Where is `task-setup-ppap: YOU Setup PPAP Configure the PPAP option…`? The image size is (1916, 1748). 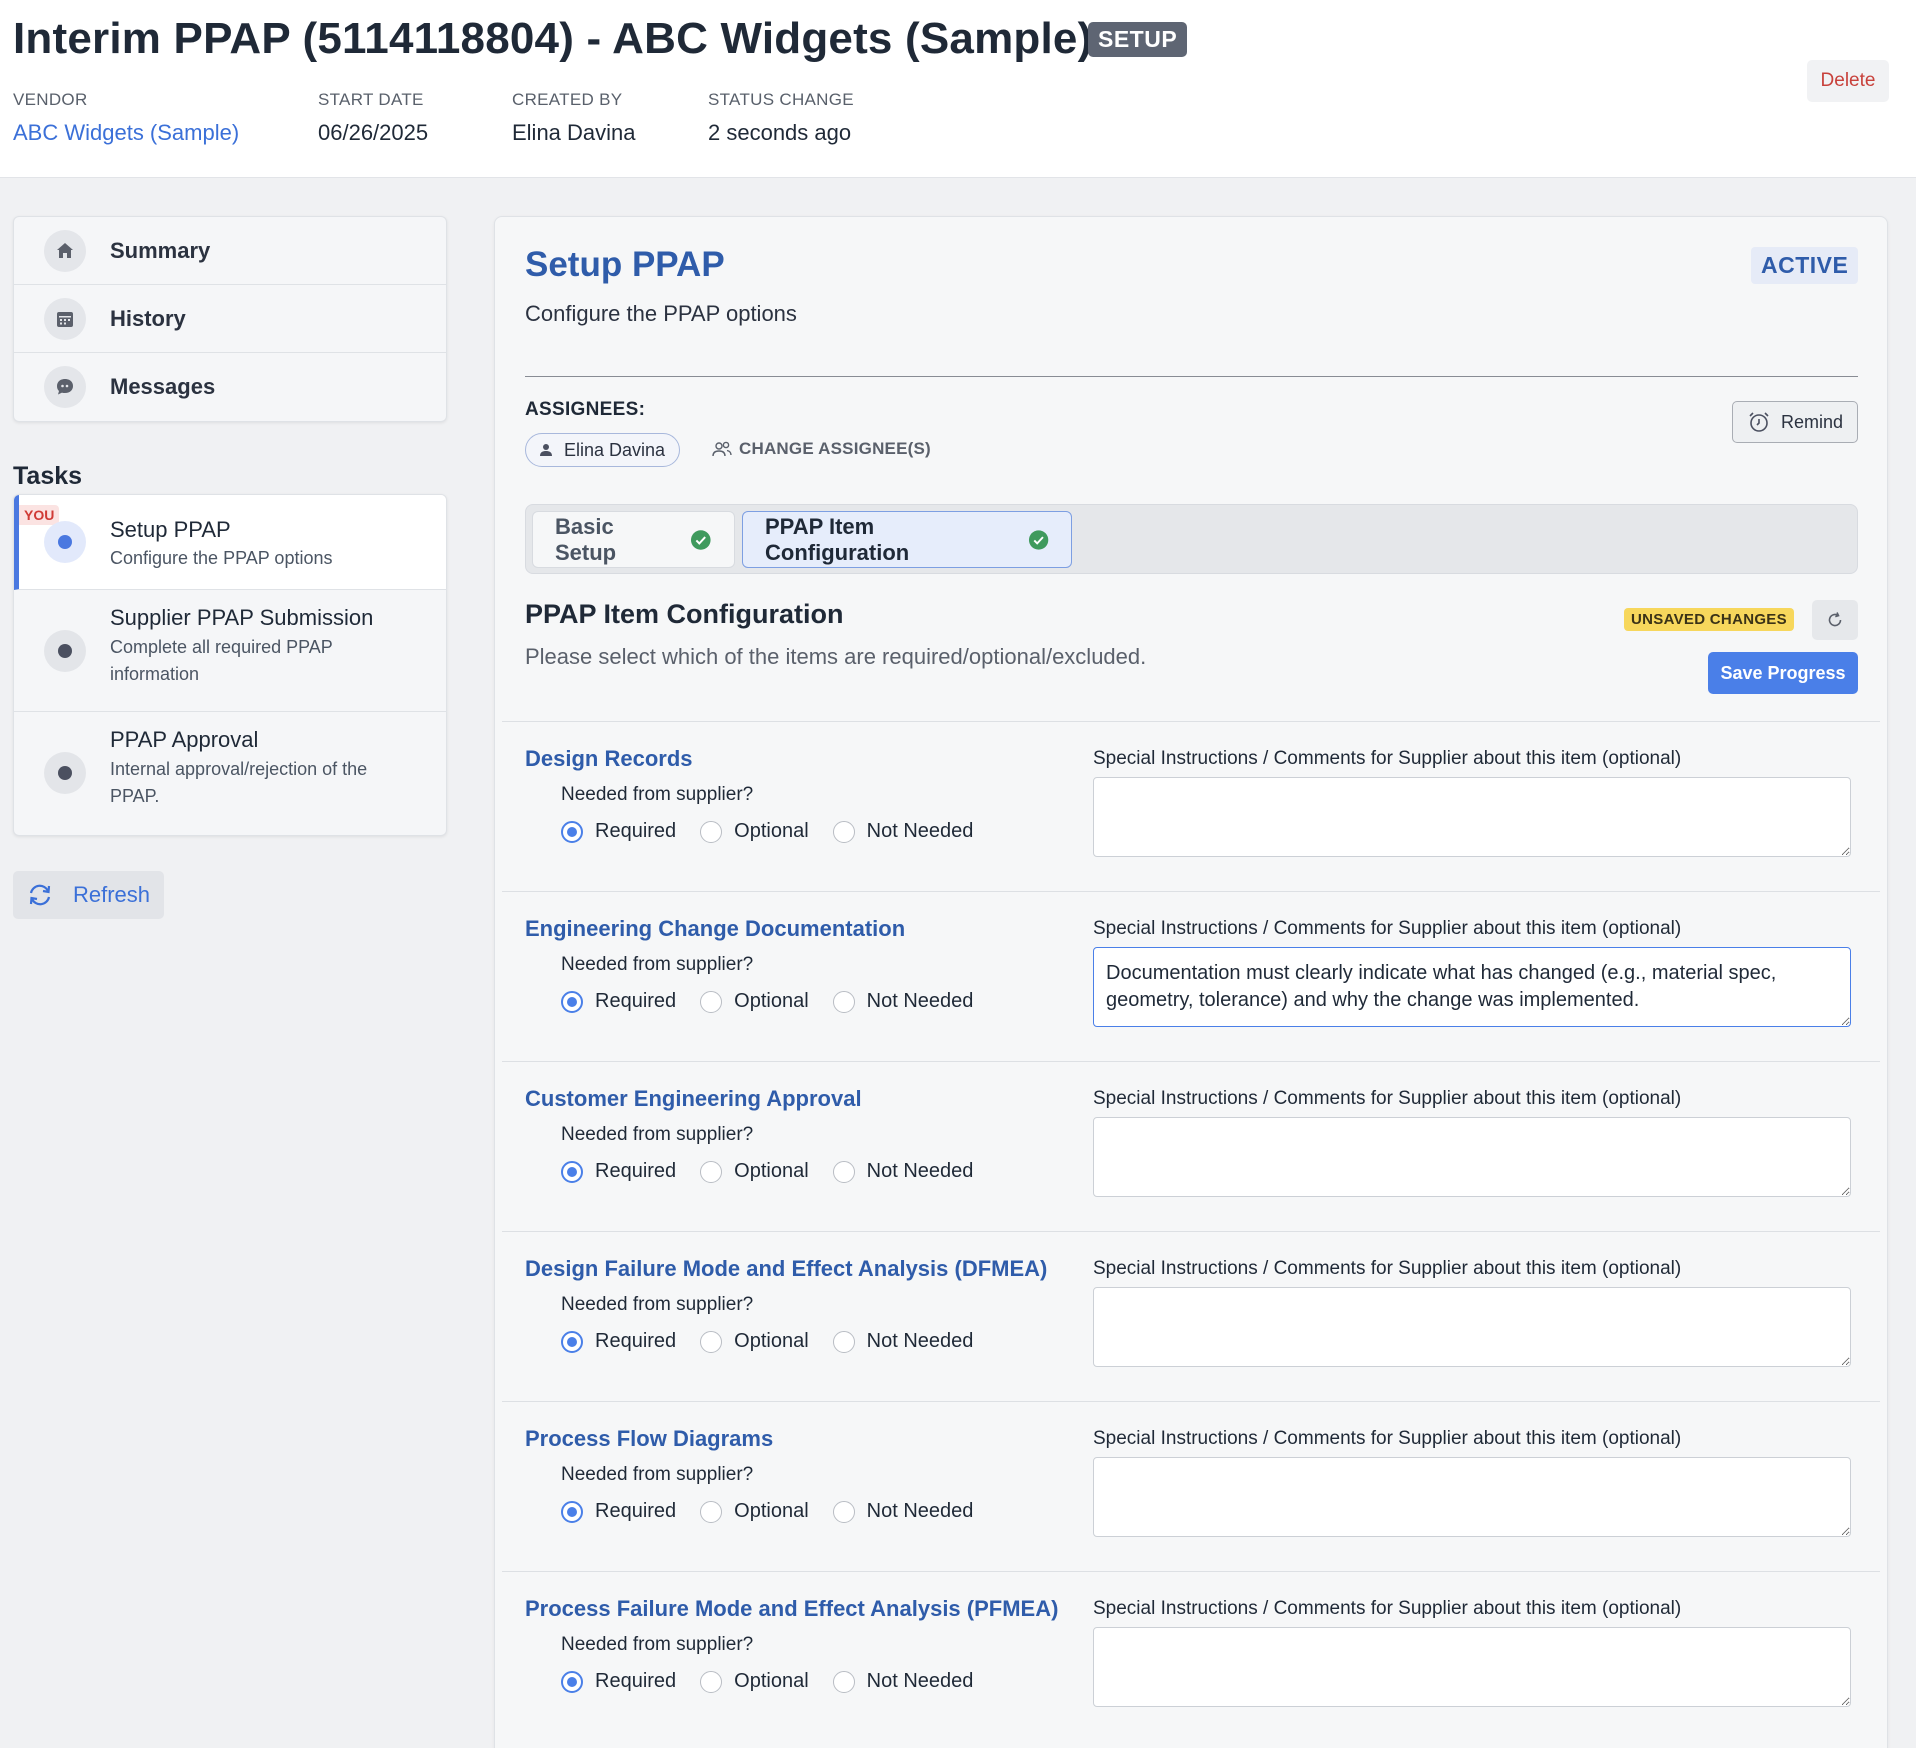
task-setup-ppap: YOU Setup PPAP Configure the PPAP option… is located at coordinates (230, 542).